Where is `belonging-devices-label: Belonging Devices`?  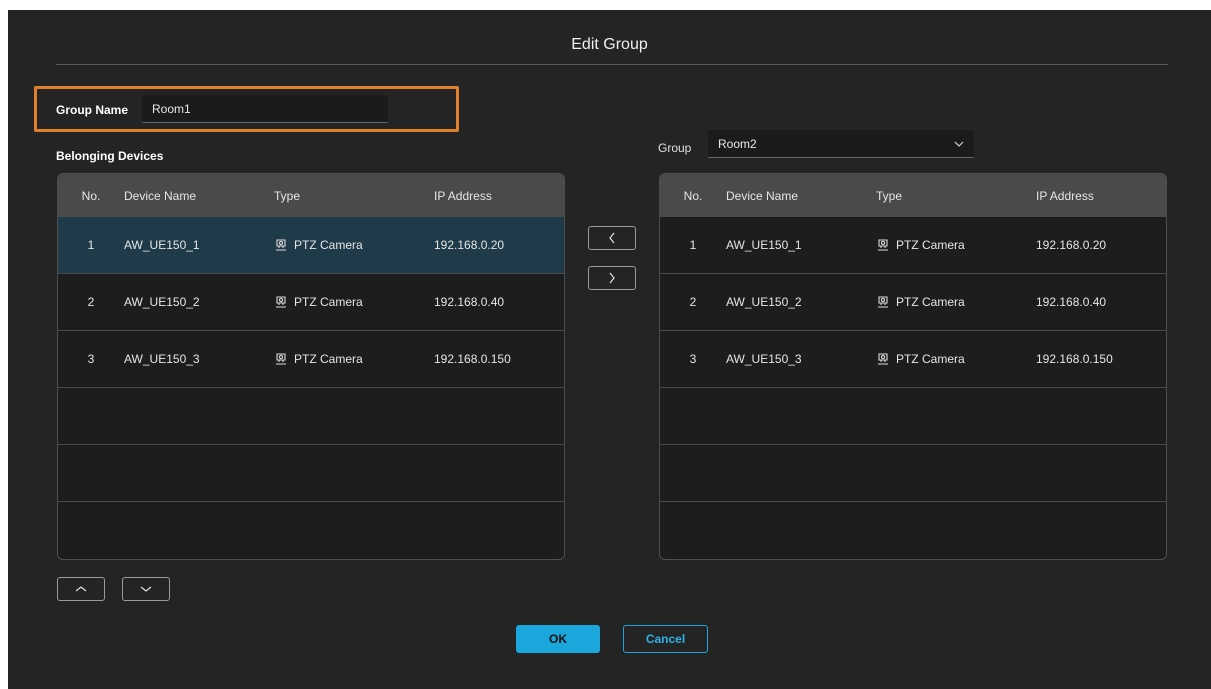
belonging-devices-label: Belonging Devices is located at coordinates (110, 156).